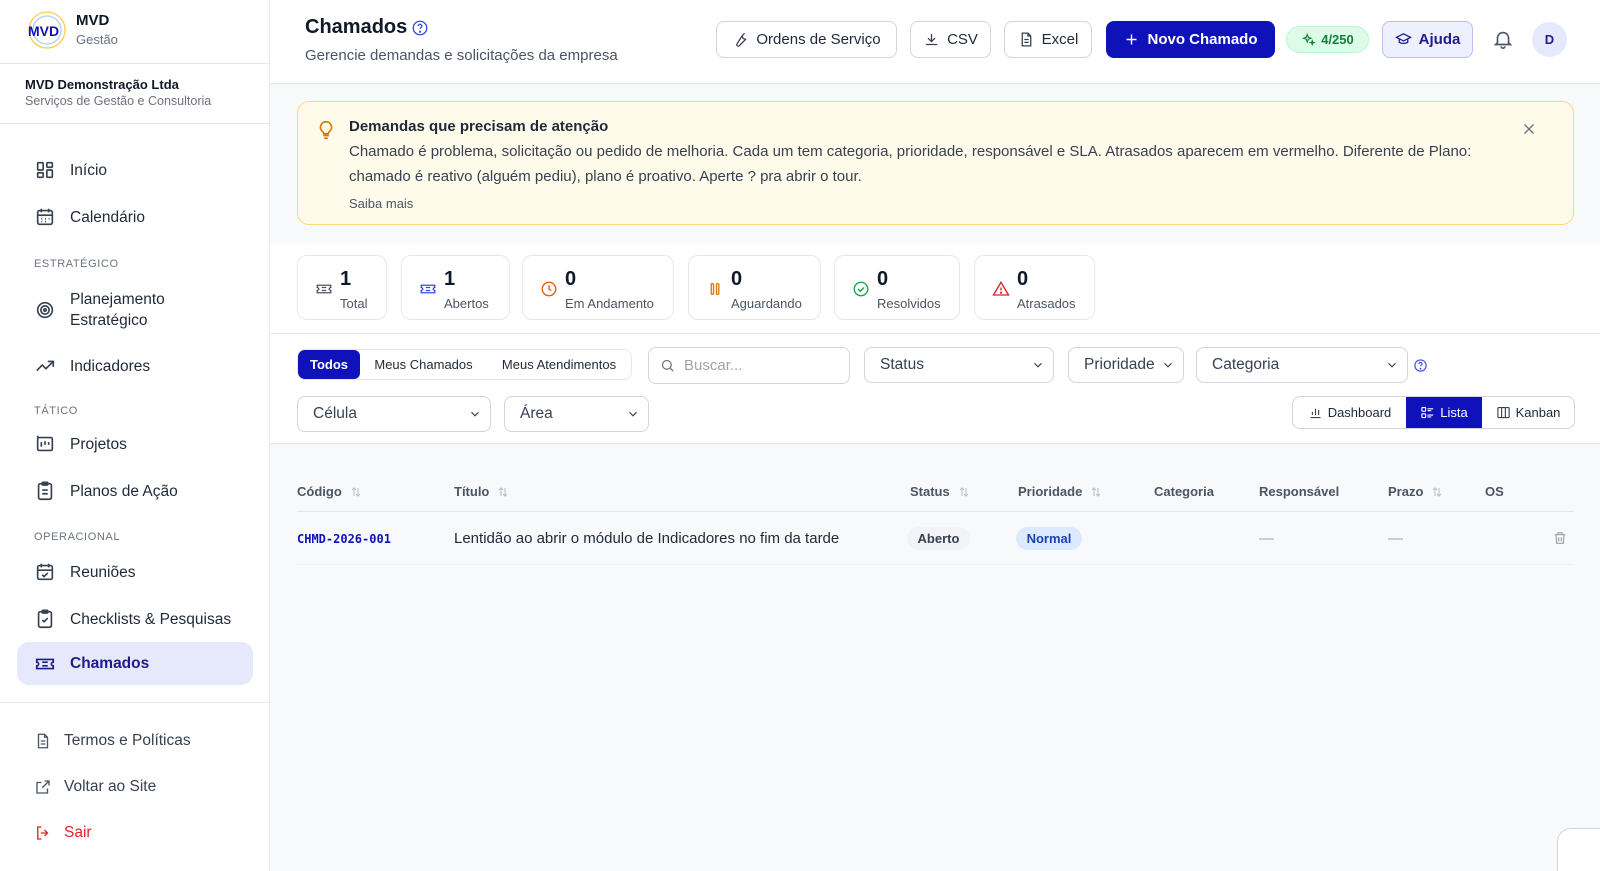 The image size is (1600, 871). I want to click on download-icon, so click(931, 39).